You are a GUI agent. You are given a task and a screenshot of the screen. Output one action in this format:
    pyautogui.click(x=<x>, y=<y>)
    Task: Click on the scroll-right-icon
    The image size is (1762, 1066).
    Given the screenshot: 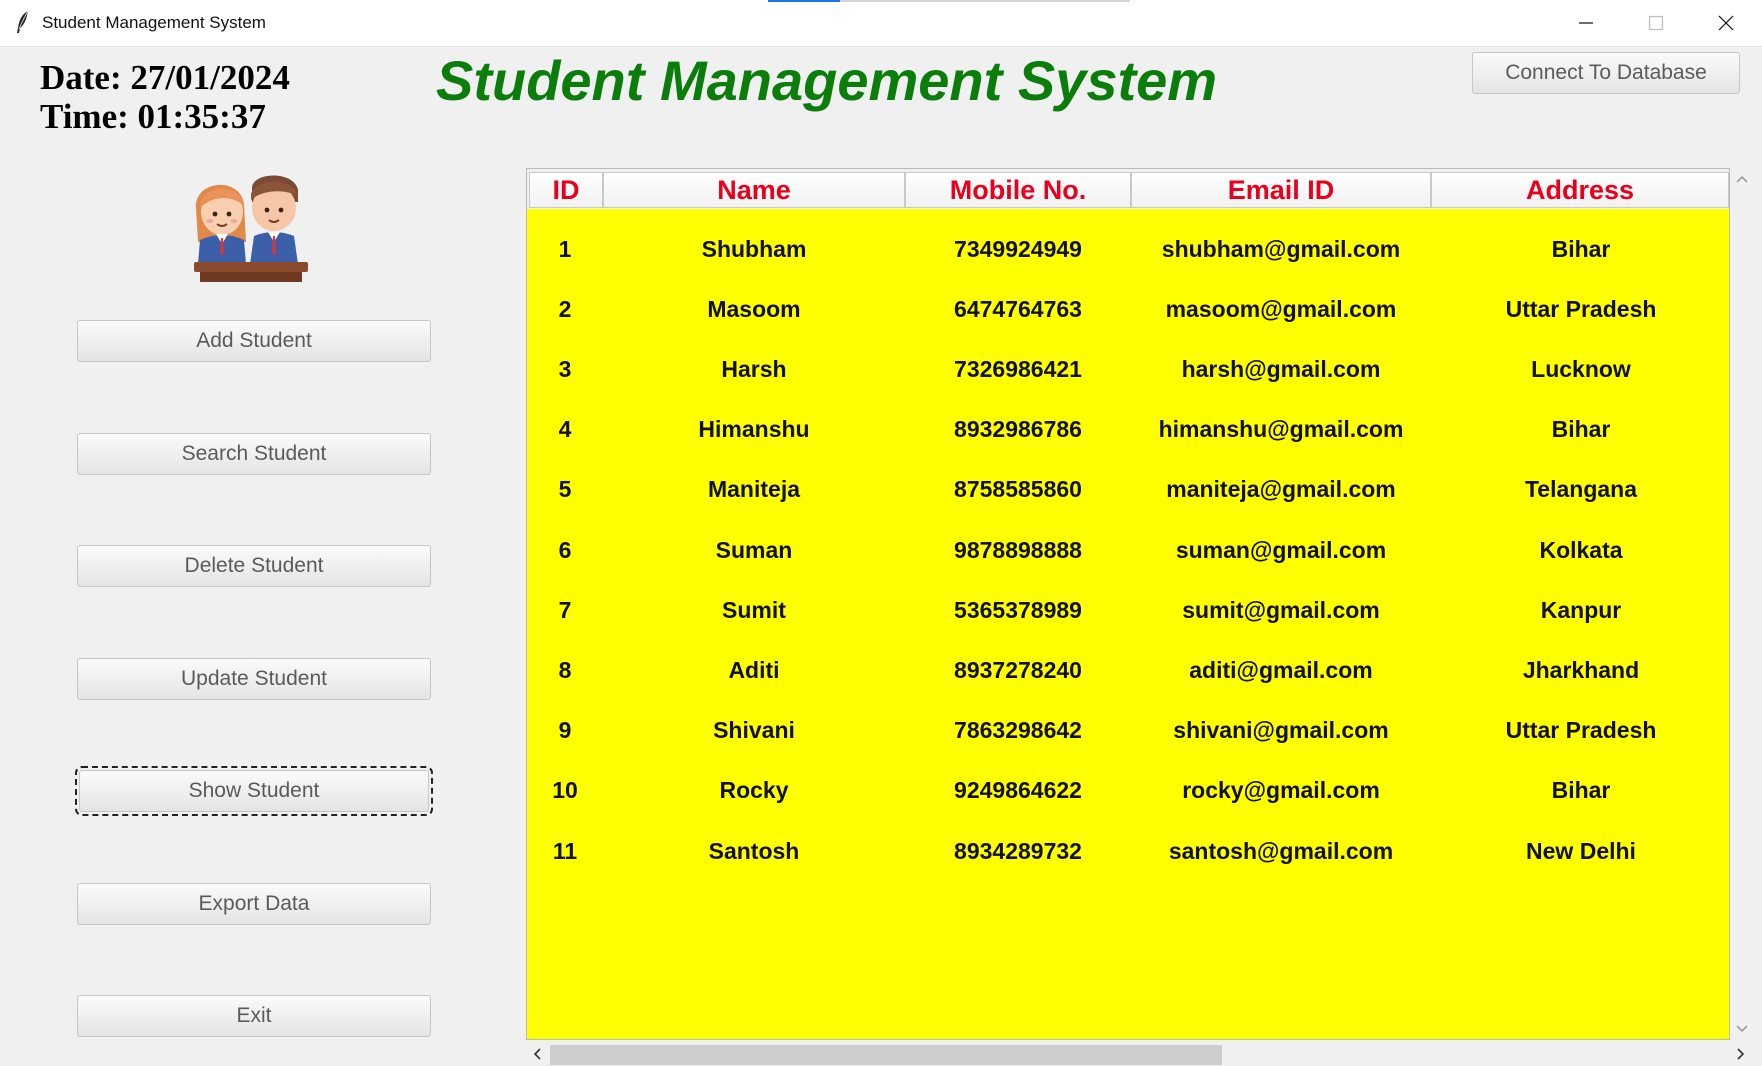 What is the action you would take?
    pyautogui.click(x=1741, y=1054)
    